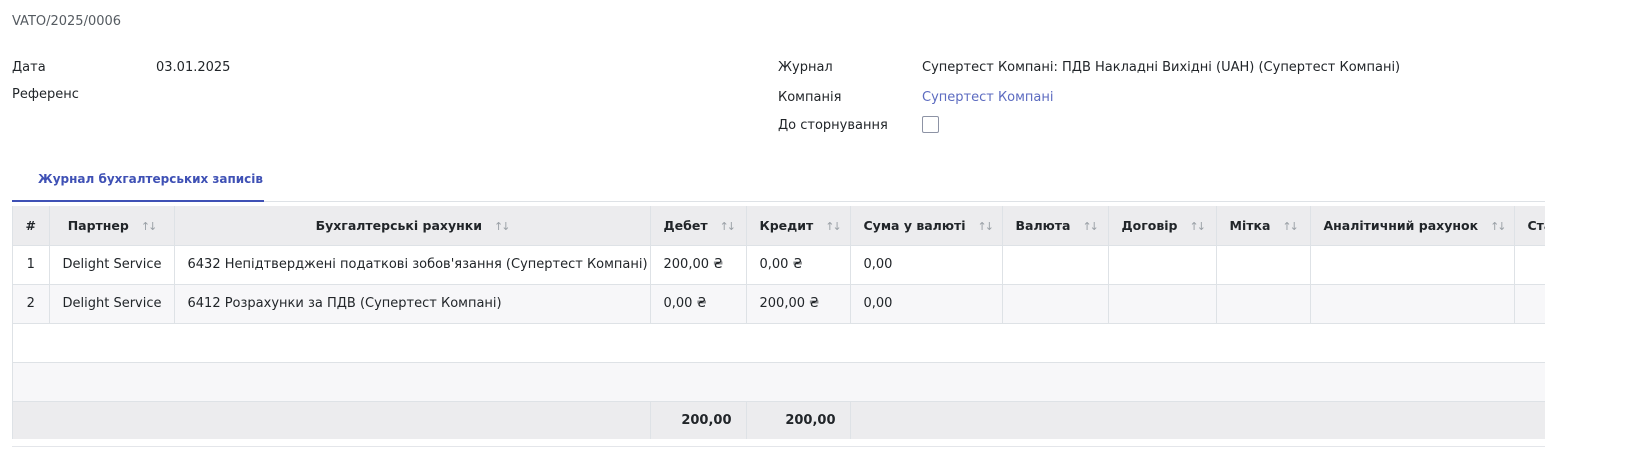 The width and height of the screenshot is (1625, 465). What do you see at coordinates (930, 124) in the screenshot?
I see `reversal-checkbox` at bounding box center [930, 124].